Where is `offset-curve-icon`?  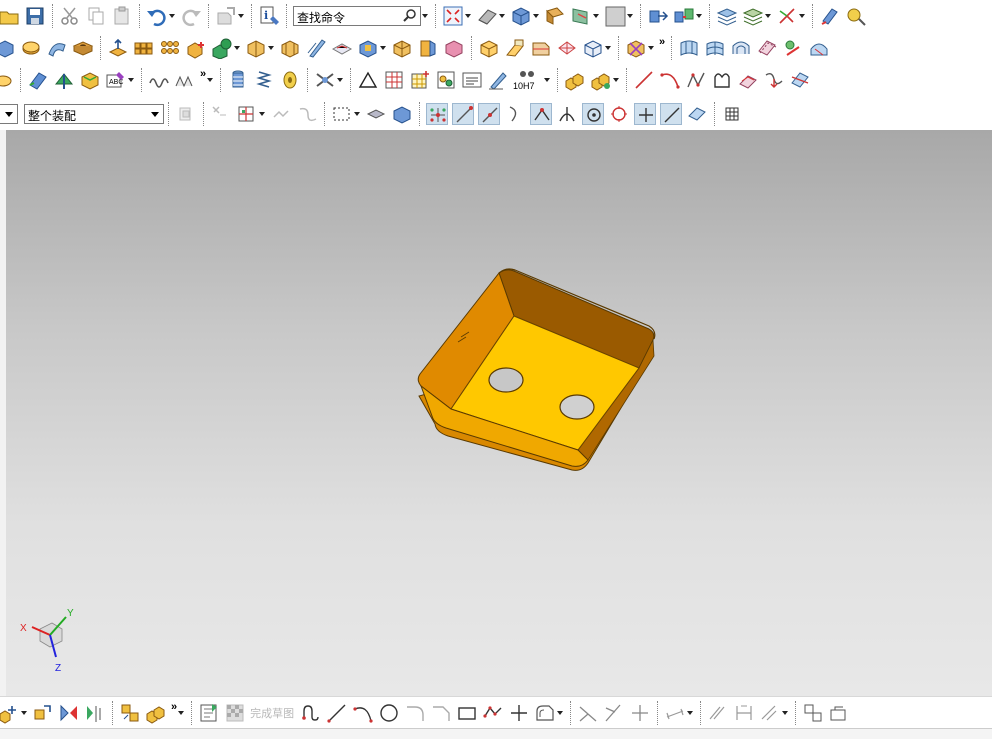 offset-curve-icon is located at coordinates (748, 80).